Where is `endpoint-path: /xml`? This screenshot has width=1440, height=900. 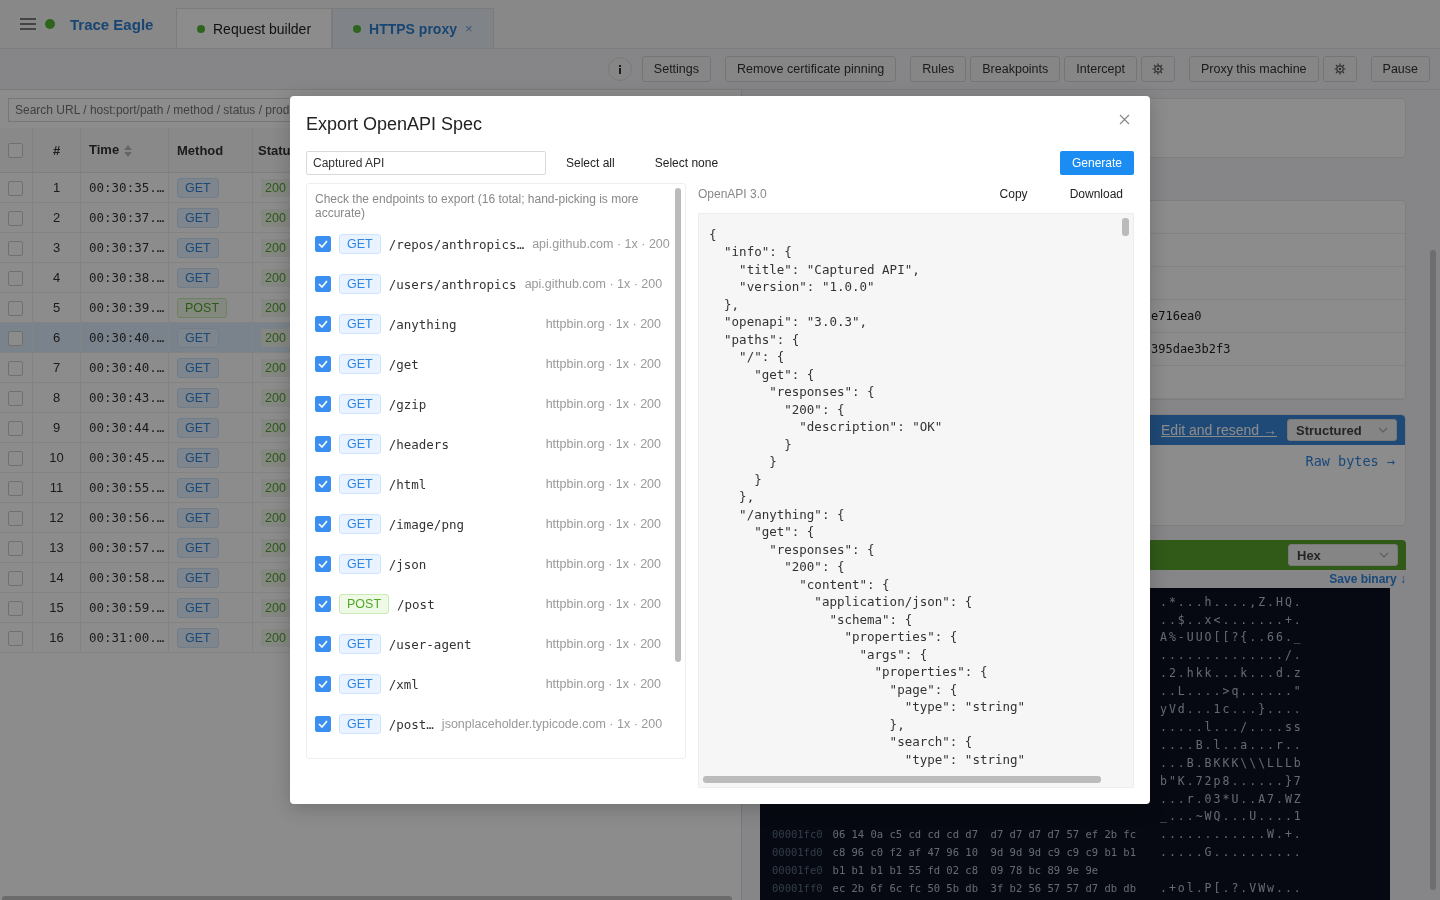
endpoint-path: /xml is located at coordinates (403, 684).